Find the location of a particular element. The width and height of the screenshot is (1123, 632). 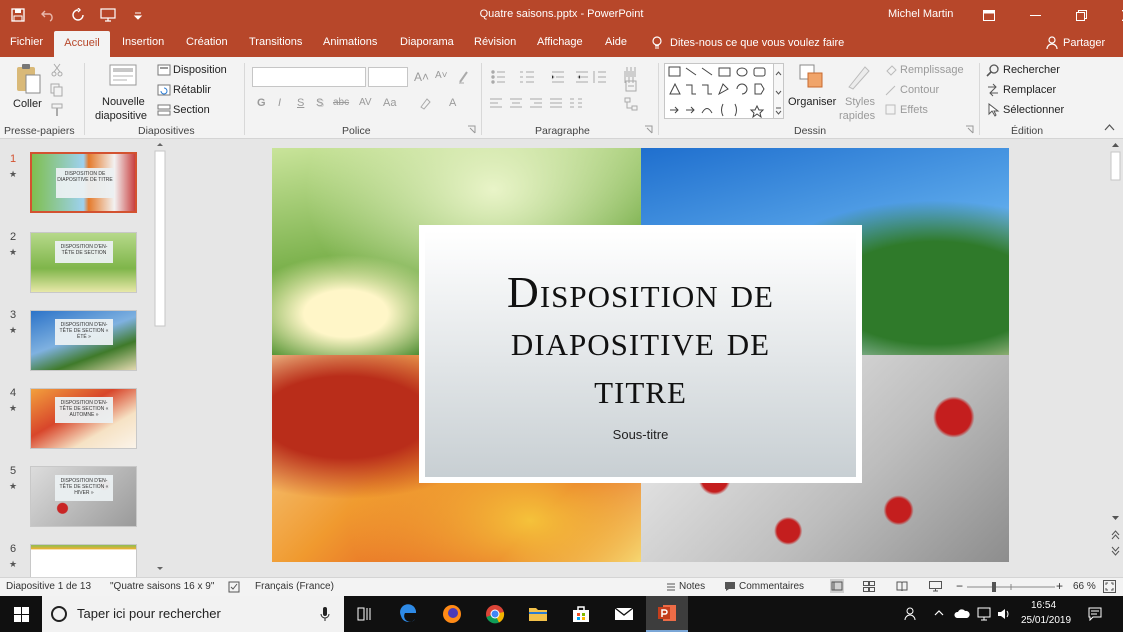

tell-me-box: Dites-nous ce que vous voulez faire is located at coordinates (748, 43).